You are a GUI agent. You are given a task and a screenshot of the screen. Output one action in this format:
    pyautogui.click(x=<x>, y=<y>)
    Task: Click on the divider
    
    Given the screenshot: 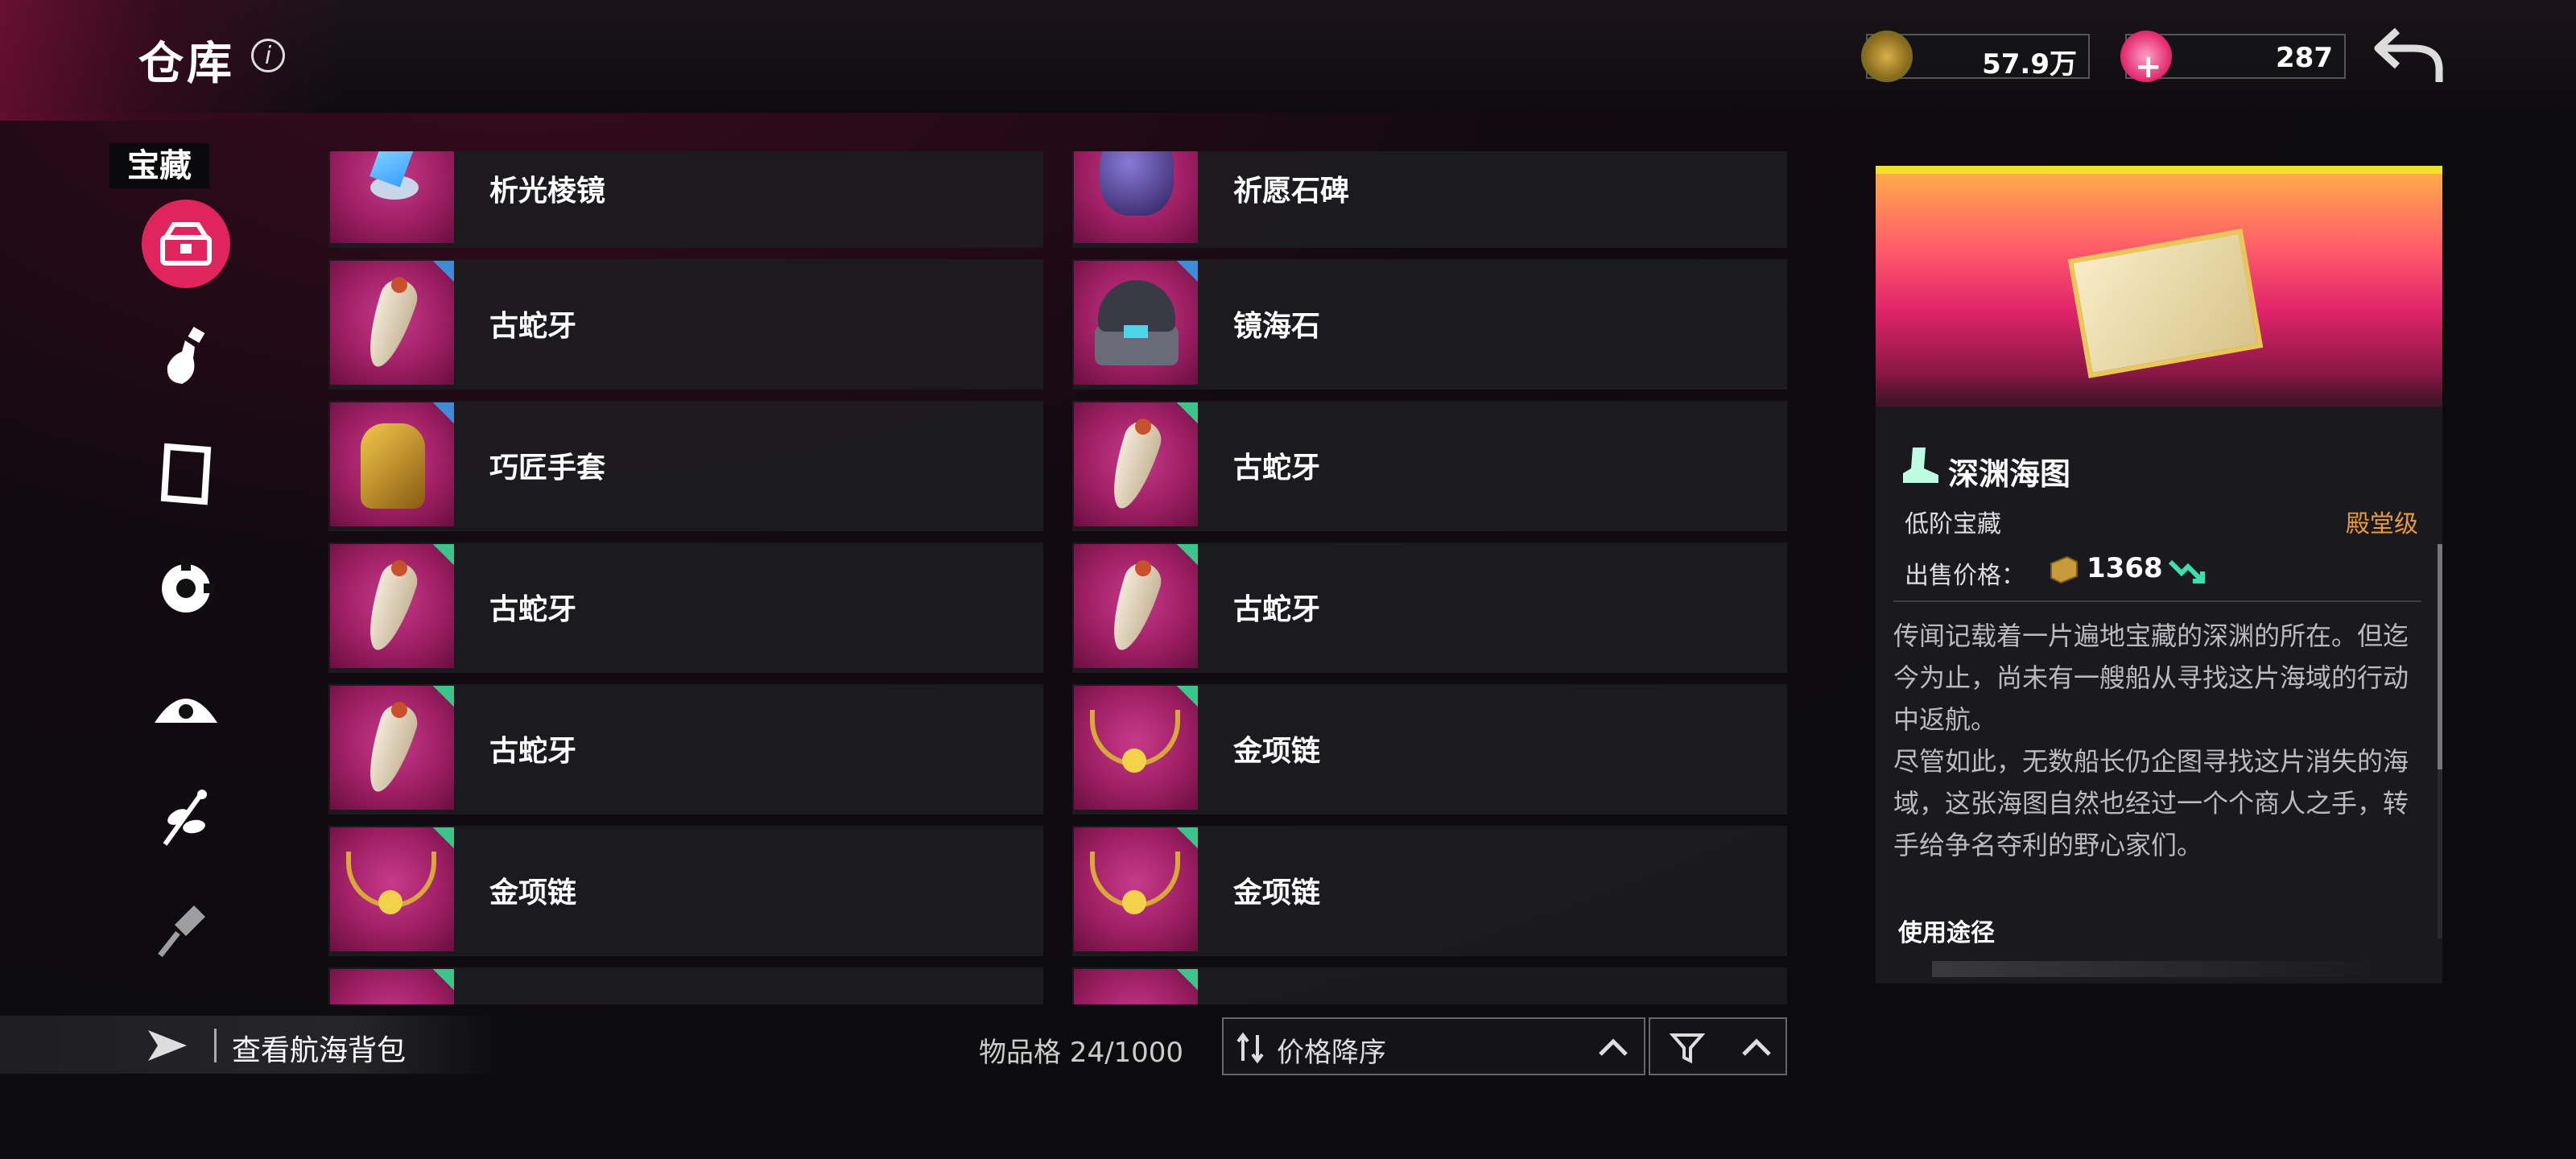 What is the action you would take?
    pyautogui.click(x=2157, y=601)
    